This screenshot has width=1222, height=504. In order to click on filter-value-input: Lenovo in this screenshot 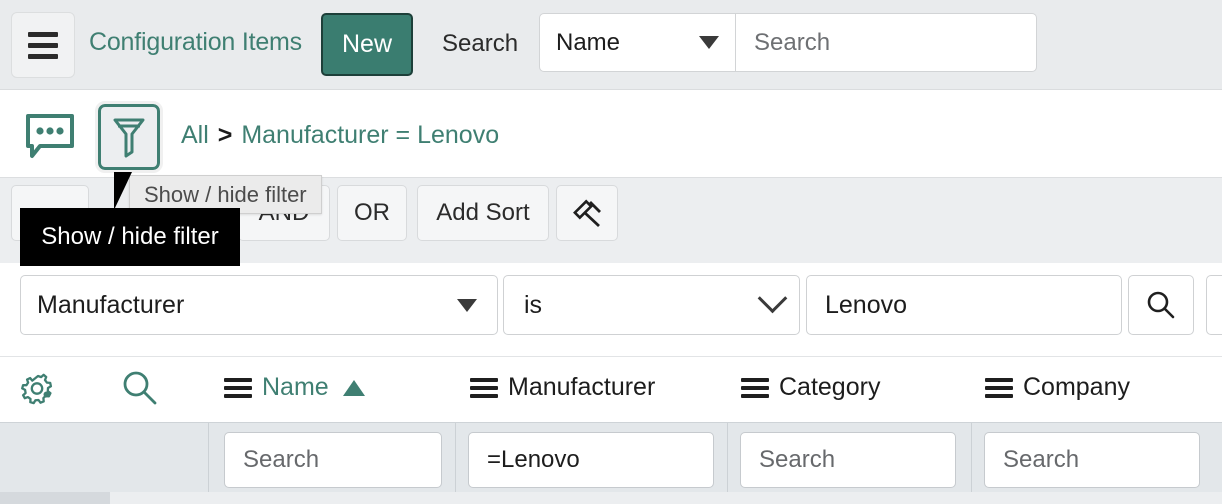, I will do `click(964, 305)`.